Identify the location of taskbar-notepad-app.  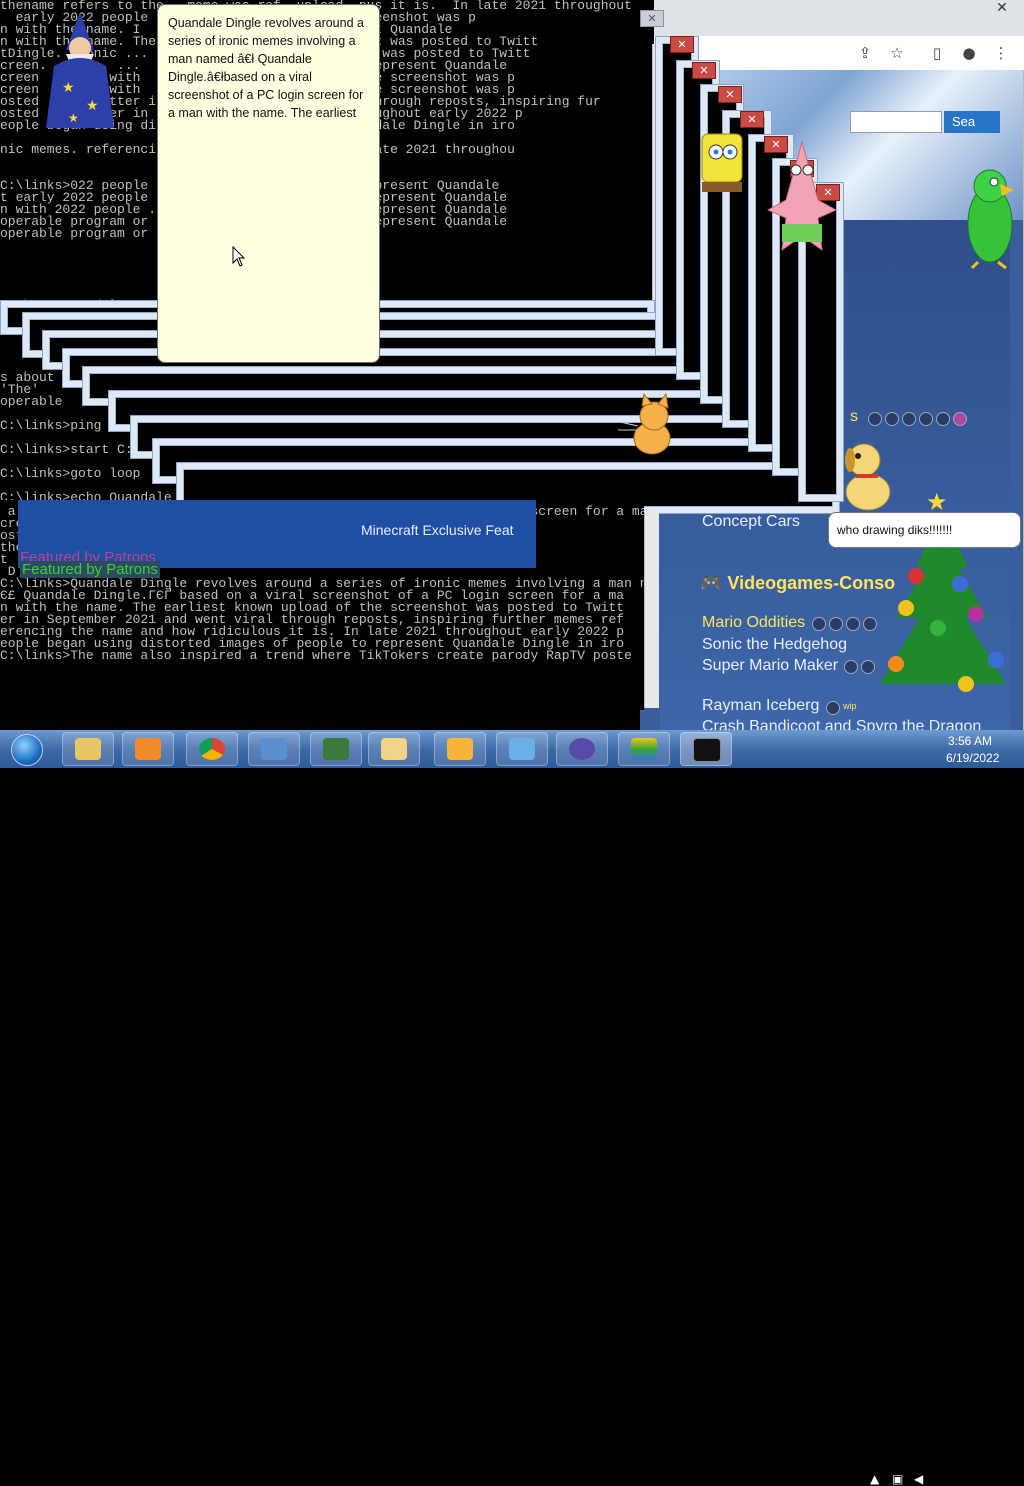
(460, 749).